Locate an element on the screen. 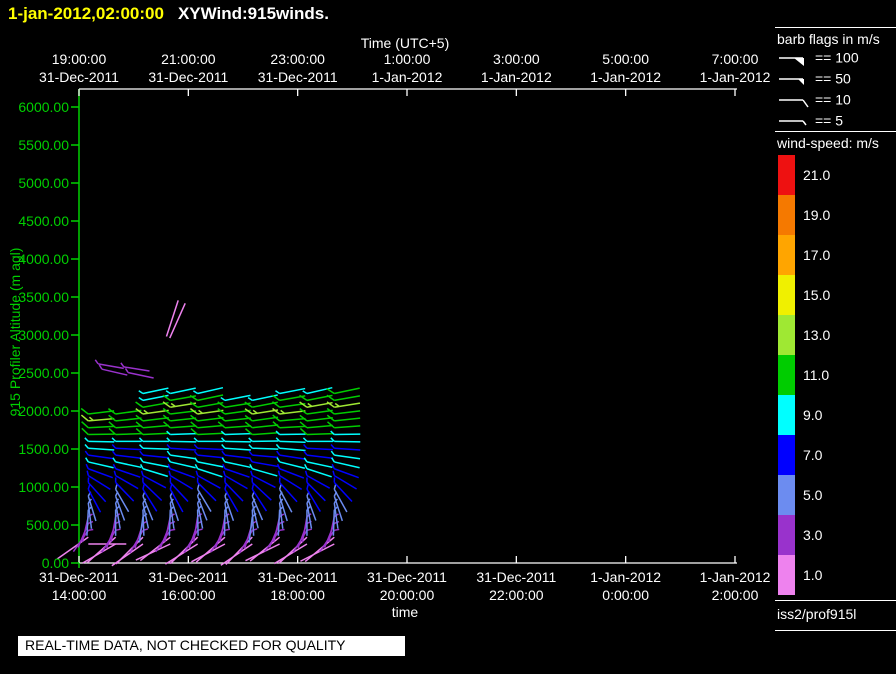 This screenshot has height=674, width=896. barb-legend-item-pennant-50: == 50 is located at coordinates (814, 80).